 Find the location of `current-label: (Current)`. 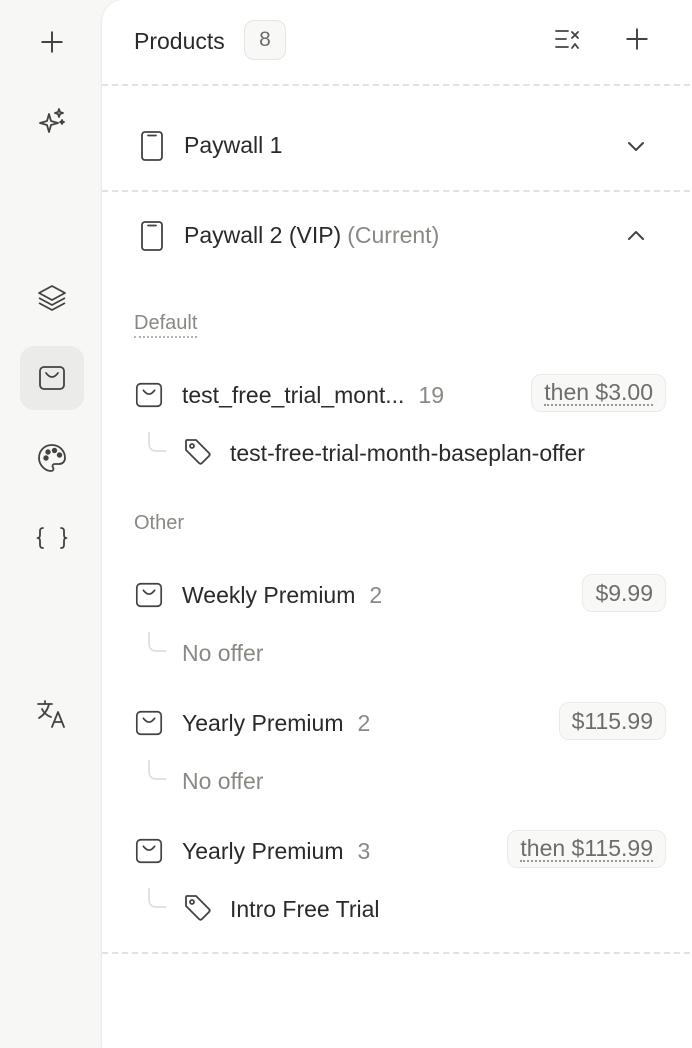

current-label: (Current) is located at coordinates (393, 235).